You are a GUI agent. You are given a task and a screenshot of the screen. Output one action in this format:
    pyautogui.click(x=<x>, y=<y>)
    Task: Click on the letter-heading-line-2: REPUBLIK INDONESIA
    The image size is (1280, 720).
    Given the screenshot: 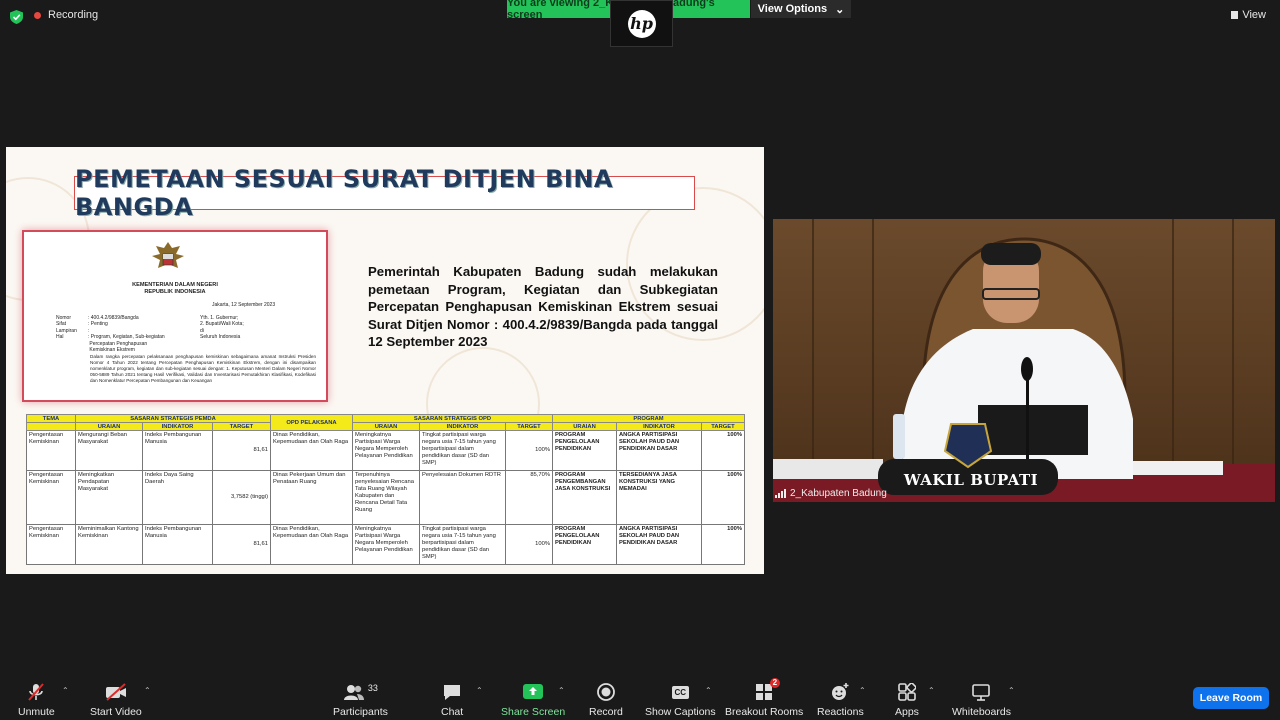 What is the action you would take?
    pyautogui.click(x=175, y=292)
    